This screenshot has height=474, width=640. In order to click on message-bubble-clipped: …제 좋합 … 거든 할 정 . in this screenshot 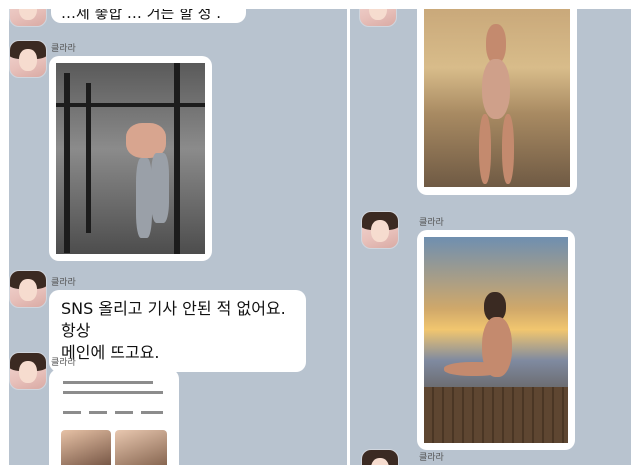, I will do `click(148, 16)`.